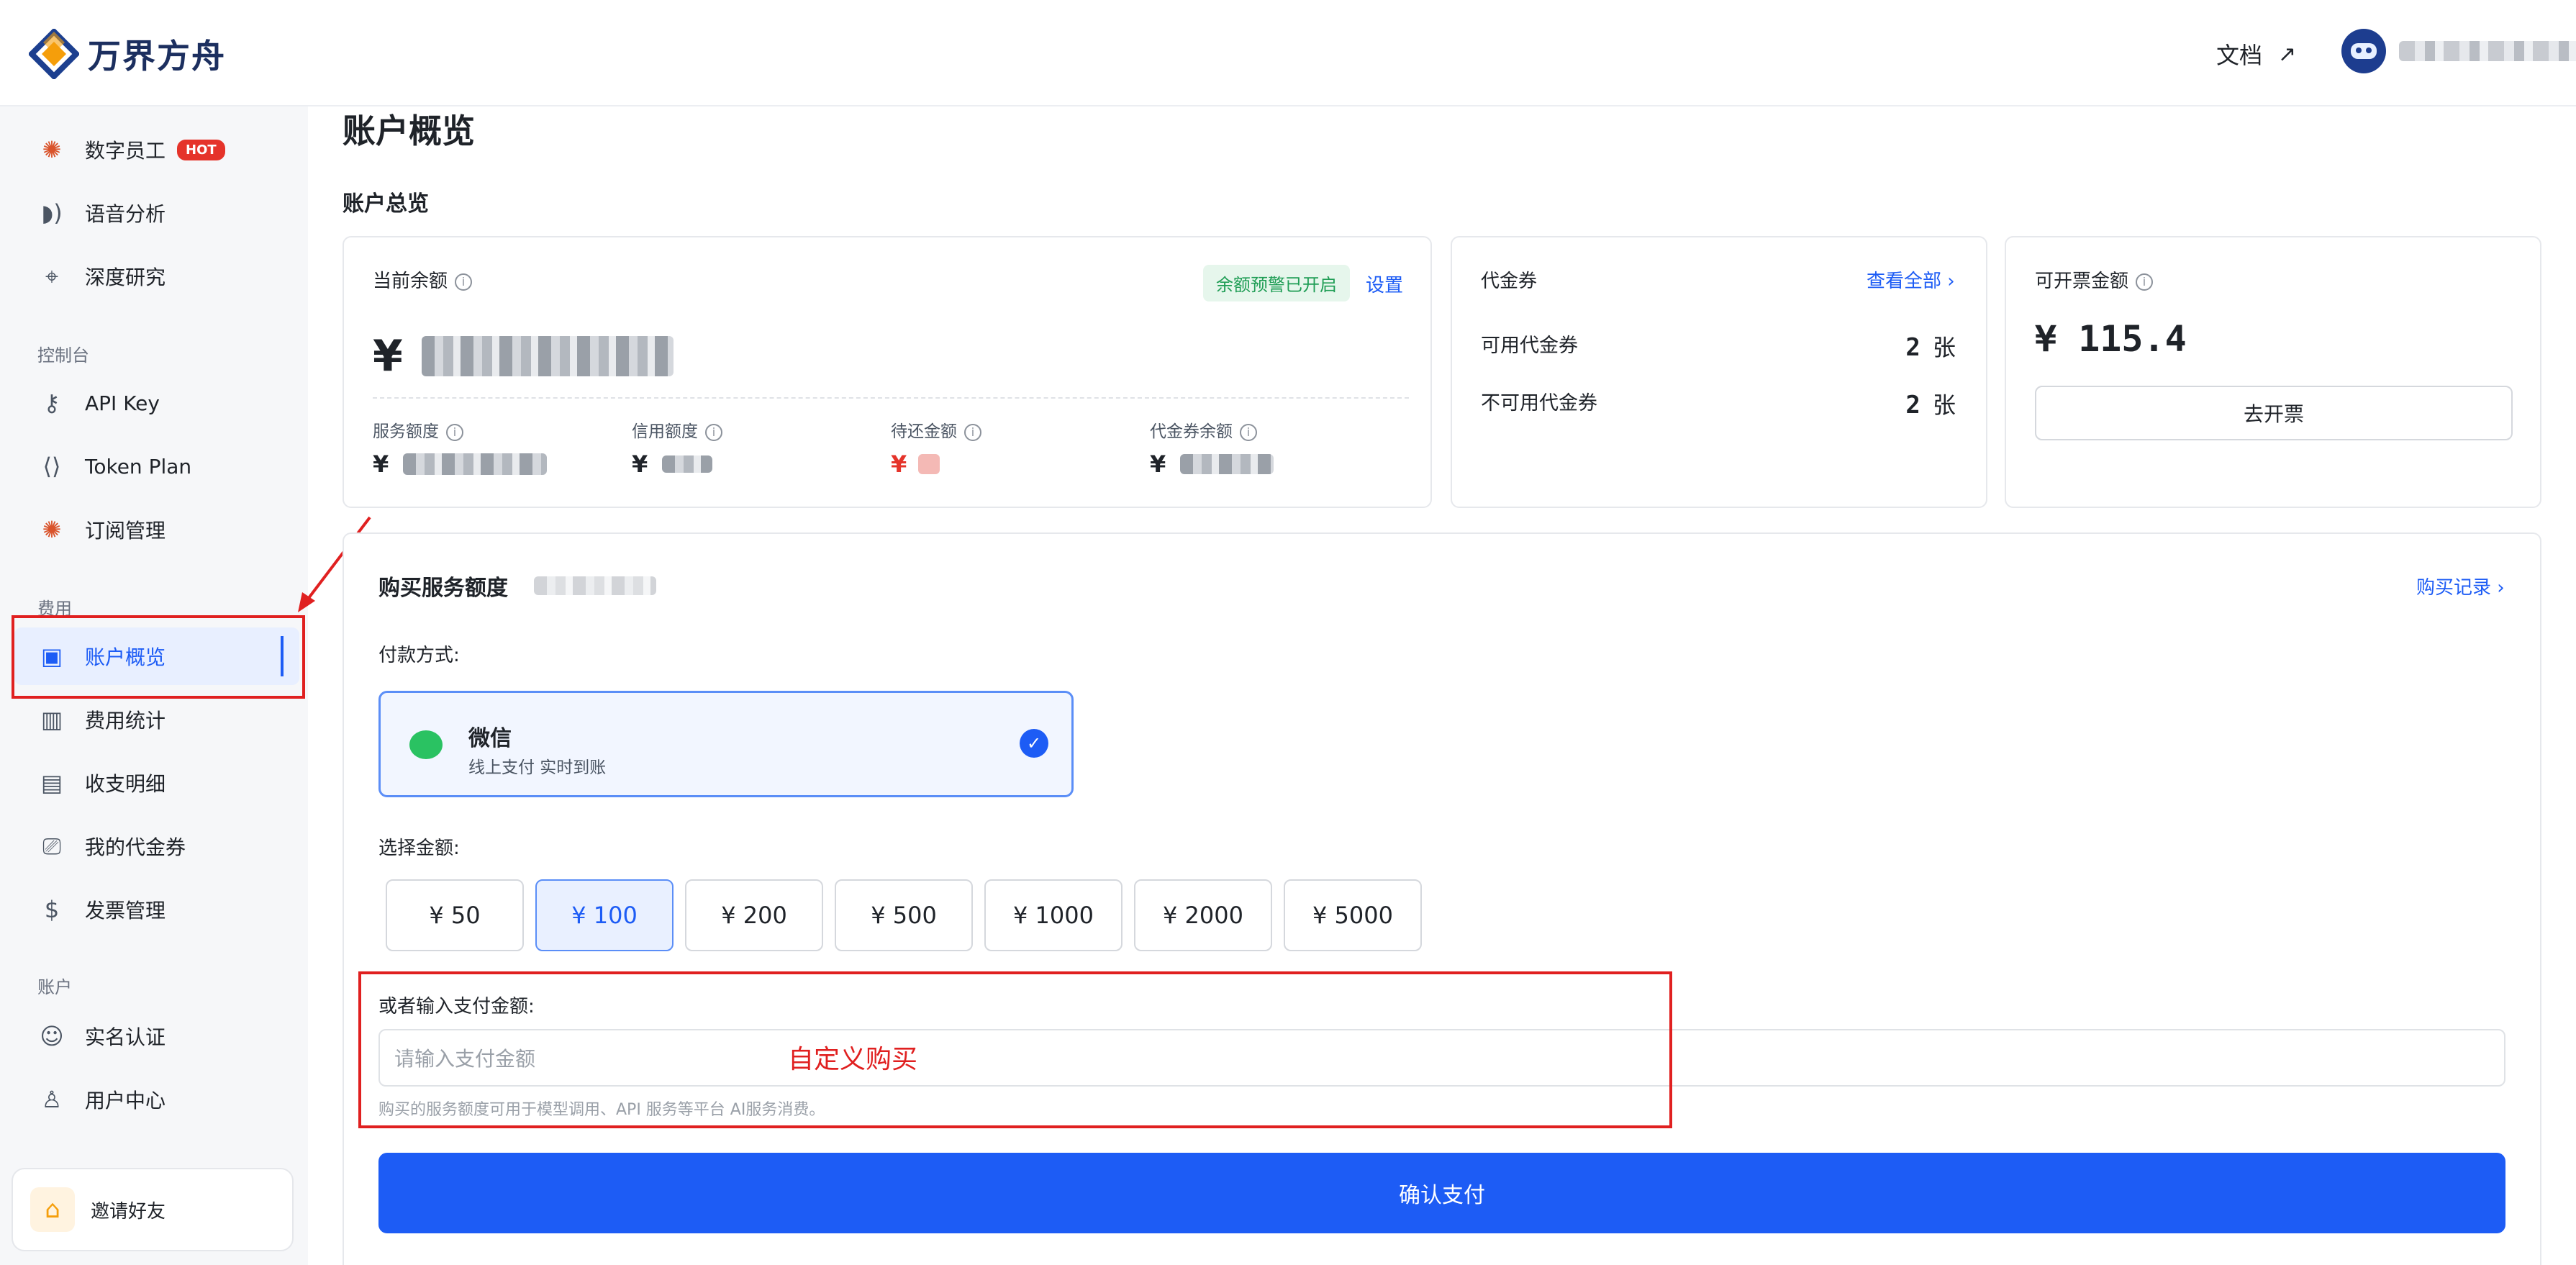 The height and width of the screenshot is (1265, 2576). Describe the element at coordinates (201, 149) in the screenshot. I see `hot-badge: HOT` at that location.